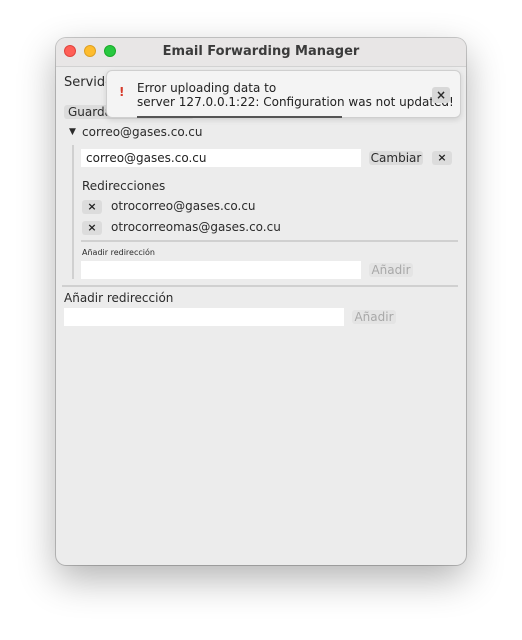 Image resolution: width=522 pixels, height=640 pixels. Describe the element at coordinates (260, 286) in the screenshot. I see `main-divider` at that location.